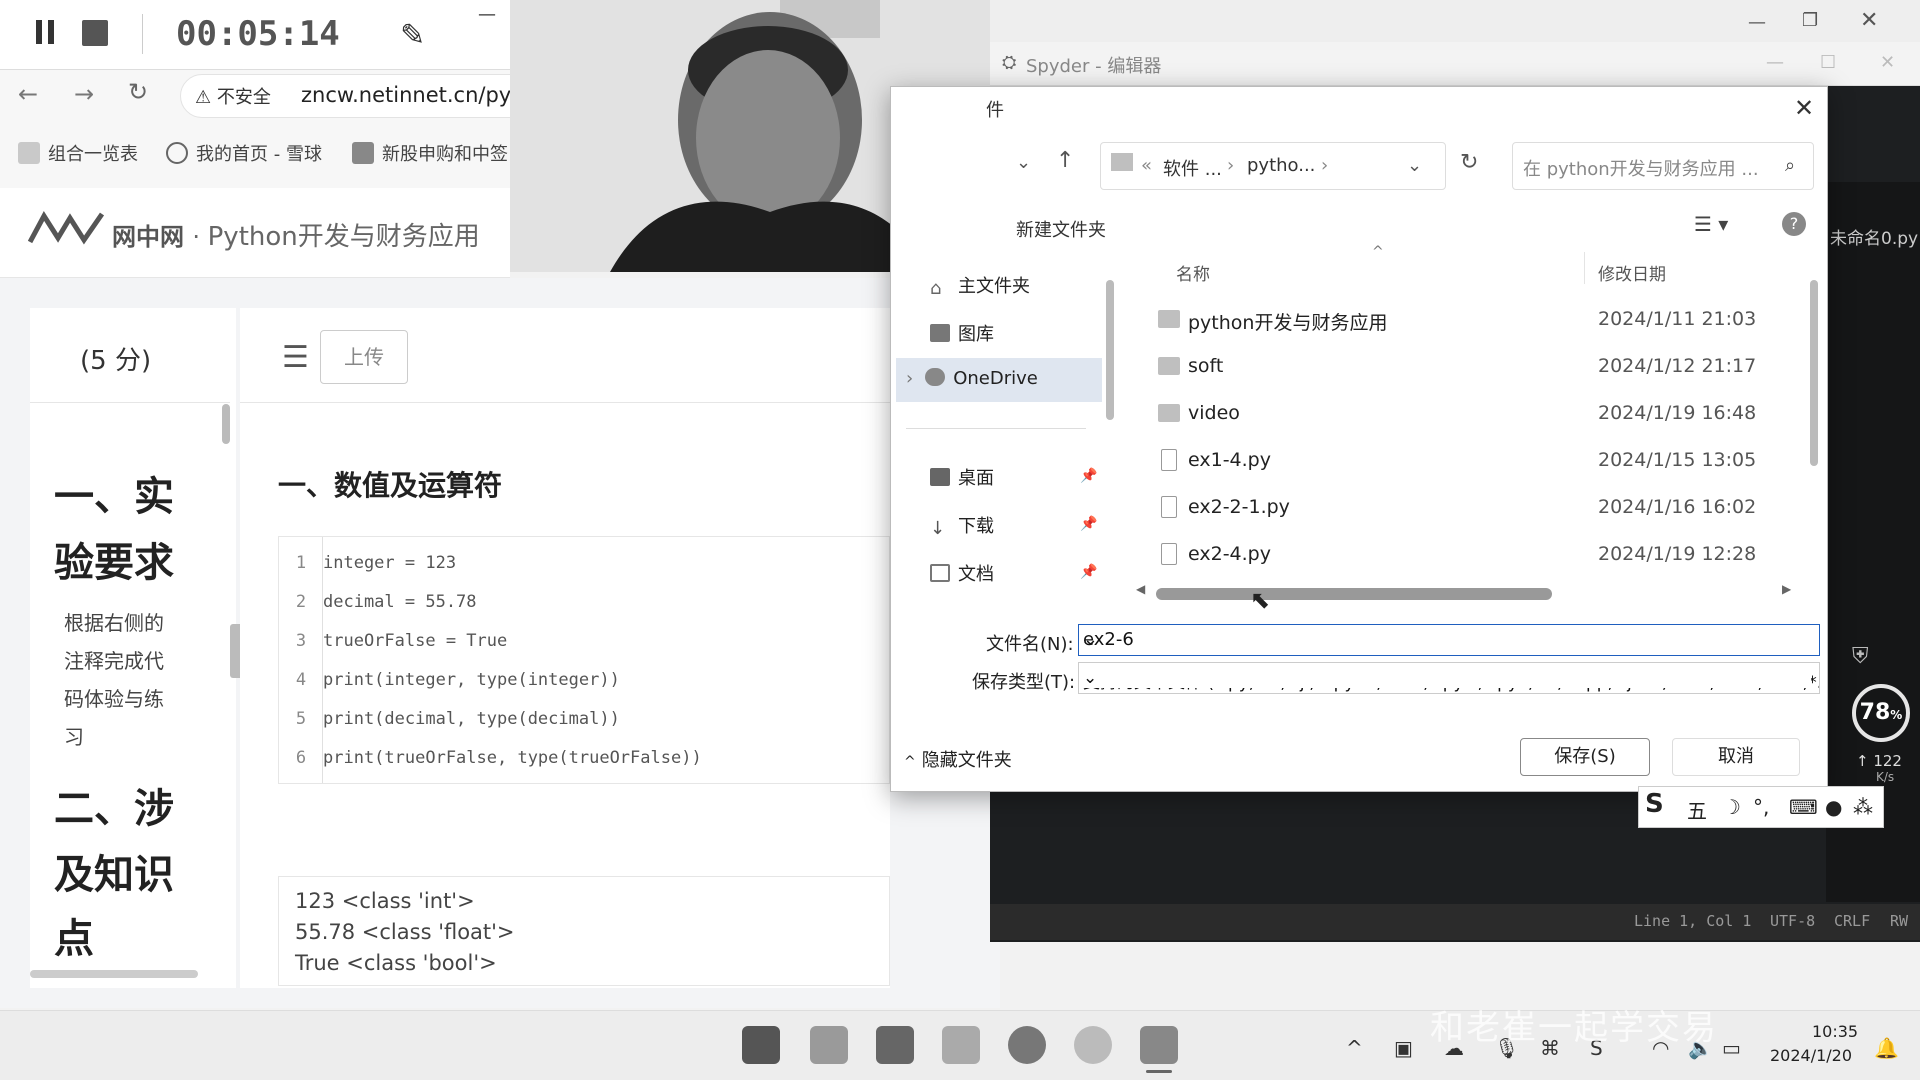 The width and height of the screenshot is (1920, 1080). I want to click on restore-icon: ❐, so click(1810, 20).